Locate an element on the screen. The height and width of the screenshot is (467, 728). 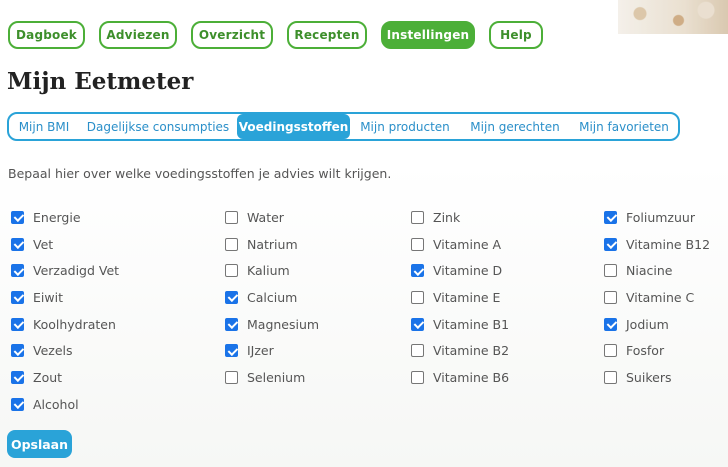
nutrient-label: Vitamine B1 is located at coordinates (471, 324).